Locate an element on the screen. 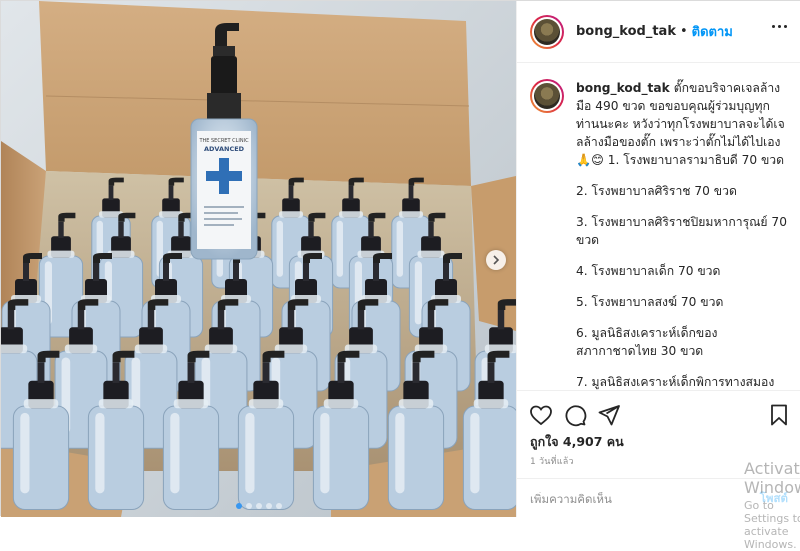 This screenshot has width=800, height=551. caption-avatar is located at coordinates (547, 96).